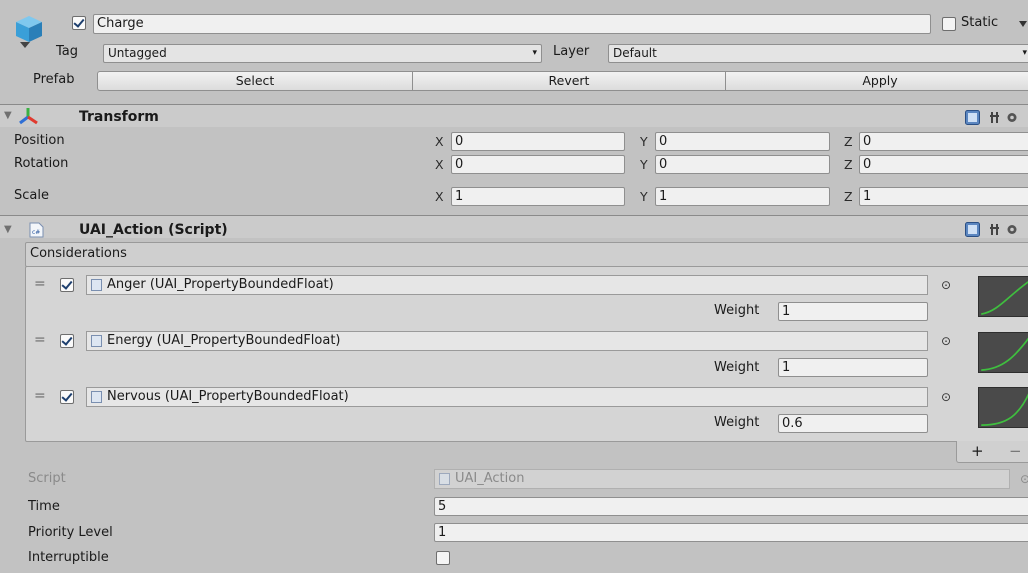 This screenshot has width=1028, height=573. What do you see at coordinates (439, 196) in the screenshot?
I see `scale-x-label: X` at bounding box center [439, 196].